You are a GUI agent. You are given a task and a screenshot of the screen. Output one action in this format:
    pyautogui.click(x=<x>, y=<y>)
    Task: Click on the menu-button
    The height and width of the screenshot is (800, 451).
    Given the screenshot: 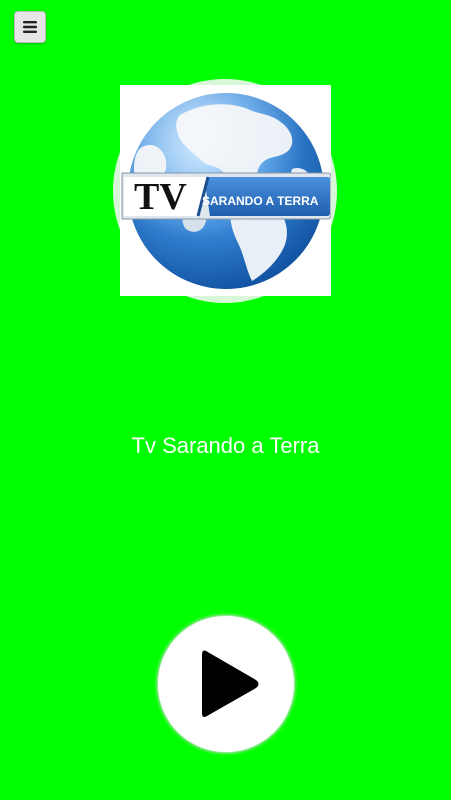 What is the action you would take?
    pyautogui.click(x=30, y=27)
    